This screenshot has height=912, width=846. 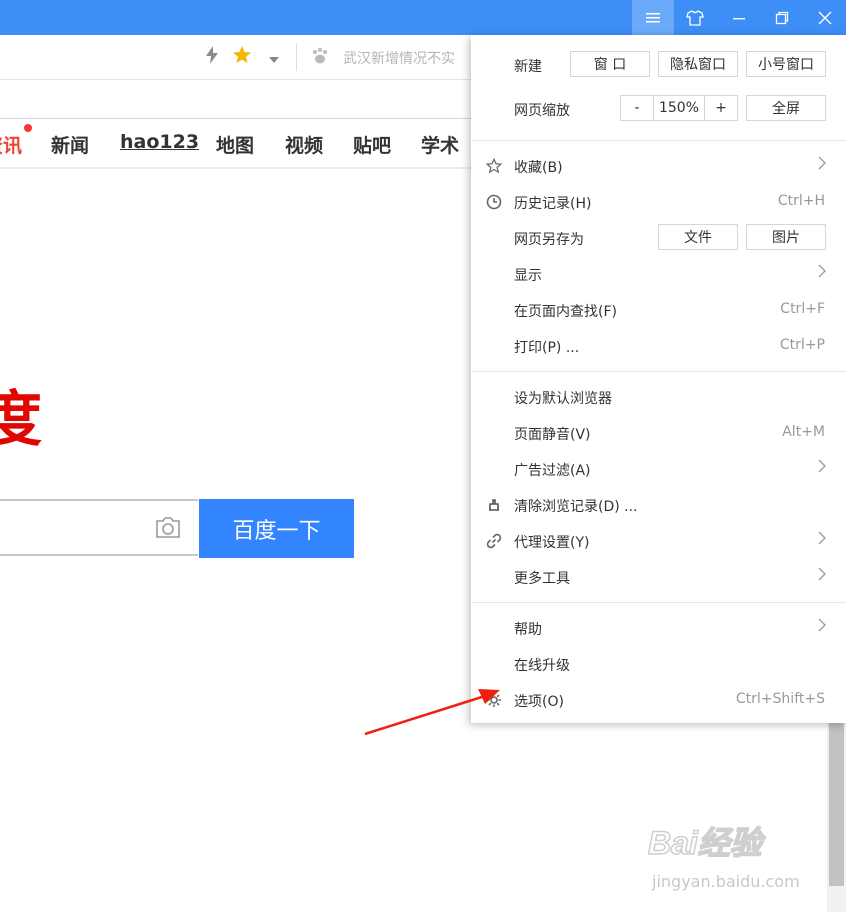 What do you see at coordinates (610, 64) in the screenshot?
I see `new-window-button: 窗 口` at bounding box center [610, 64].